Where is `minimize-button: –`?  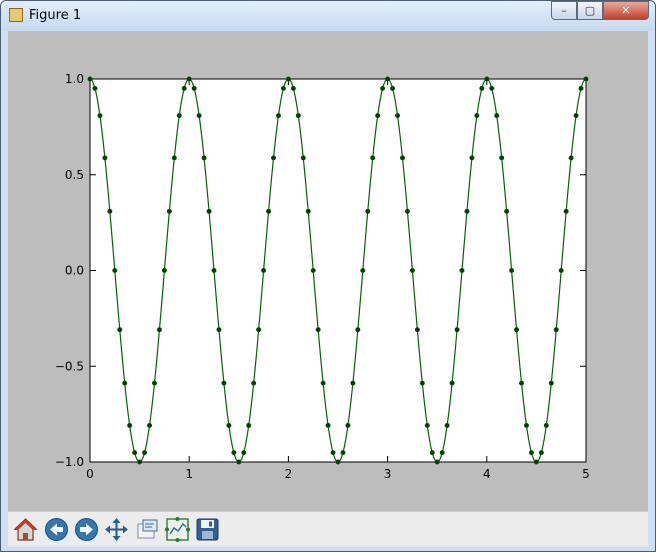
minimize-button: – is located at coordinates (564, 10).